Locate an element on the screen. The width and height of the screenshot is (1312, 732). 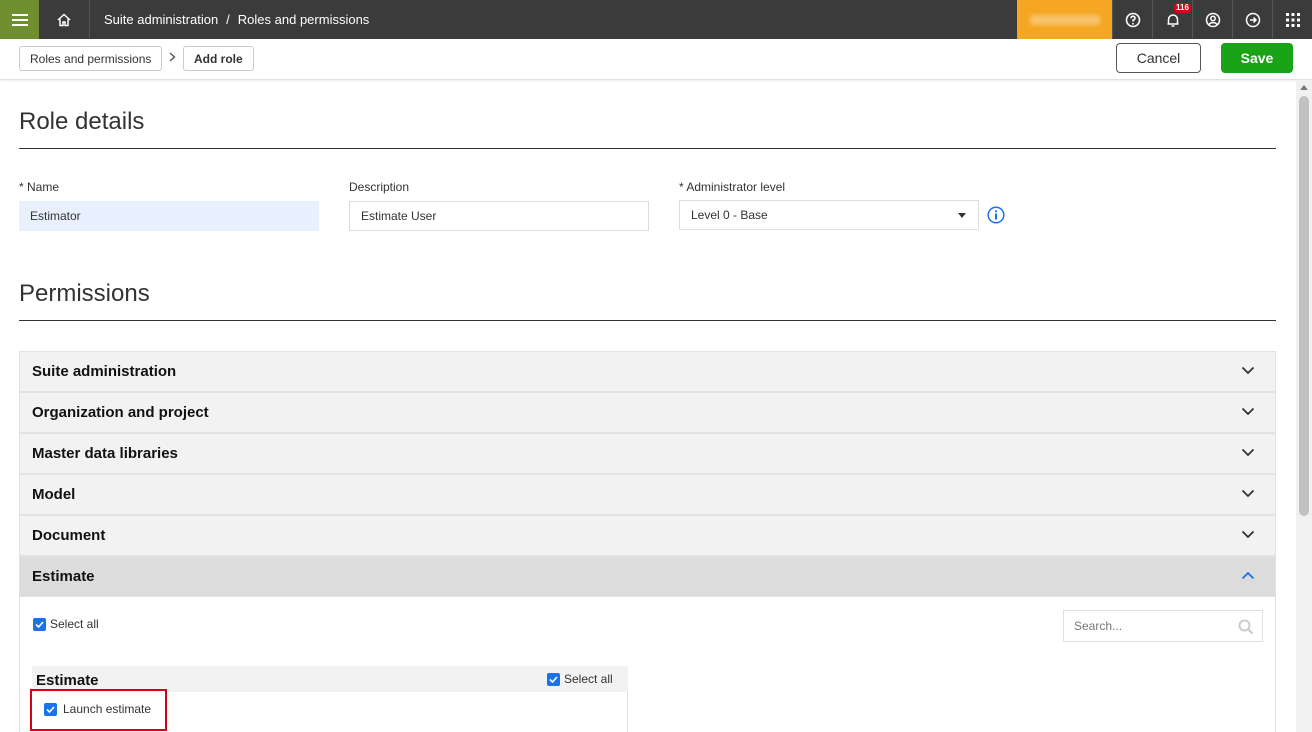
help-button is located at coordinates (1132, 19).